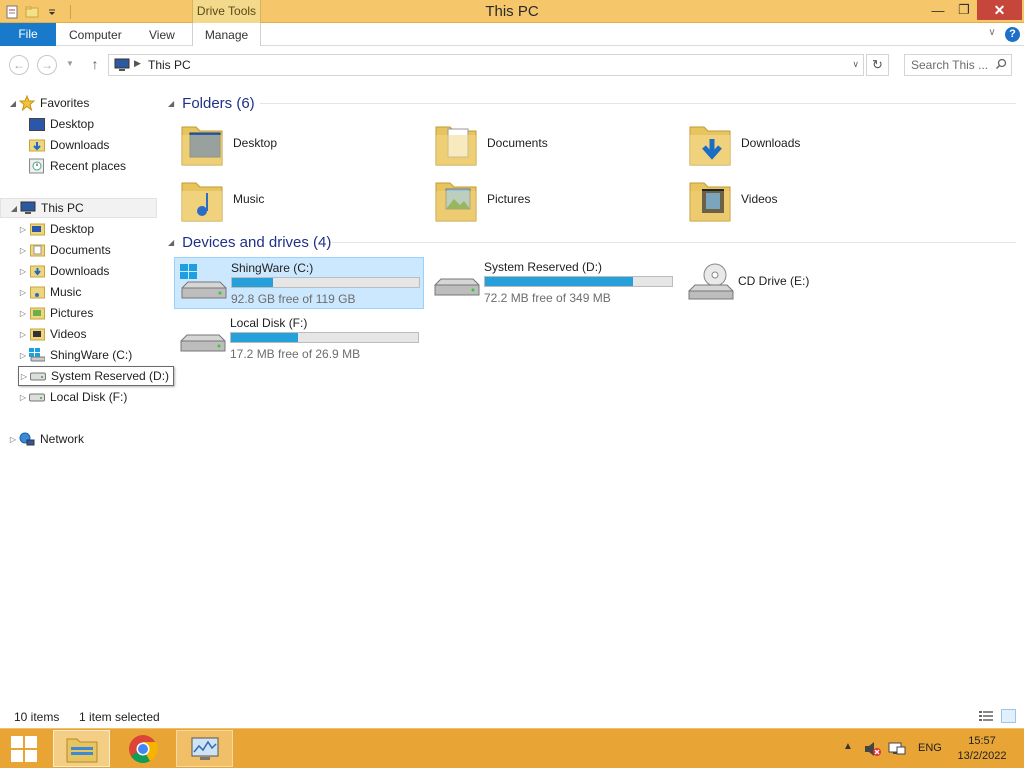 The height and width of the screenshot is (769, 1024). I want to click on details-view-icon, so click(986, 716).